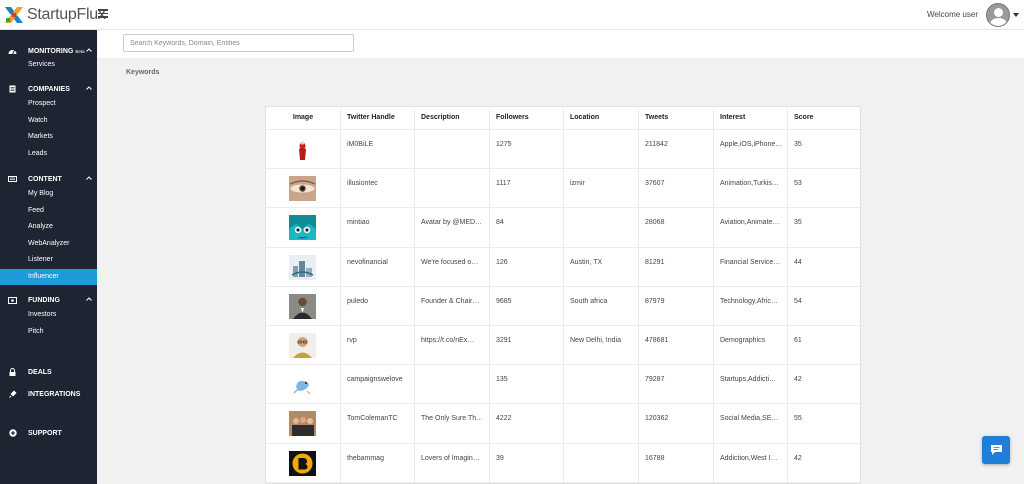 The image size is (1024, 484). Describe the element at coordinates (48, 154) in the screenshot. I see `sidebar-item-leads: Leads` at that location.